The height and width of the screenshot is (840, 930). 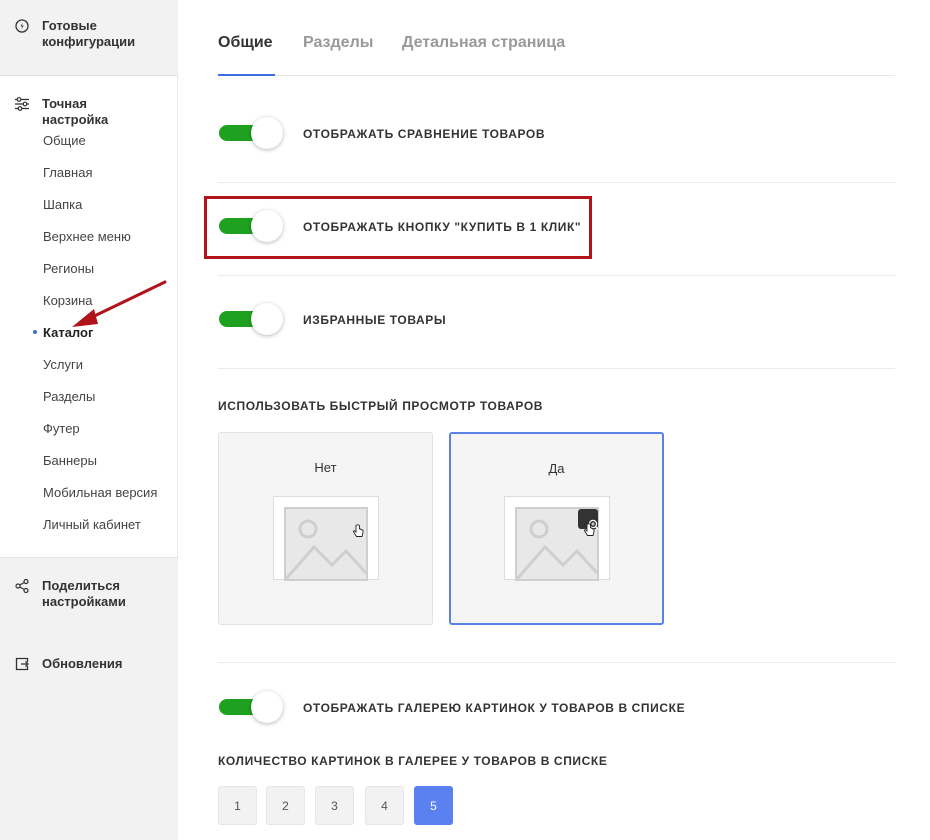 I want to click on sidebar-item-label: Обновления, so click(x=82, y=663).